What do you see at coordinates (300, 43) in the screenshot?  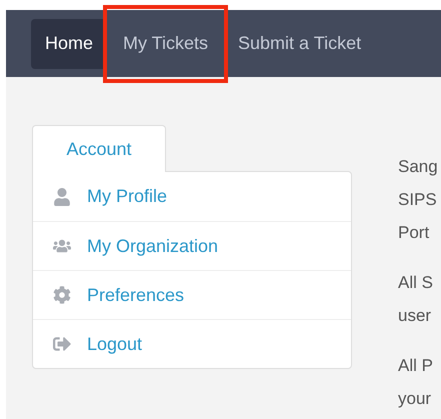 I see `nav-tab: Submit a Ticket` at bounding box center [300, 43].